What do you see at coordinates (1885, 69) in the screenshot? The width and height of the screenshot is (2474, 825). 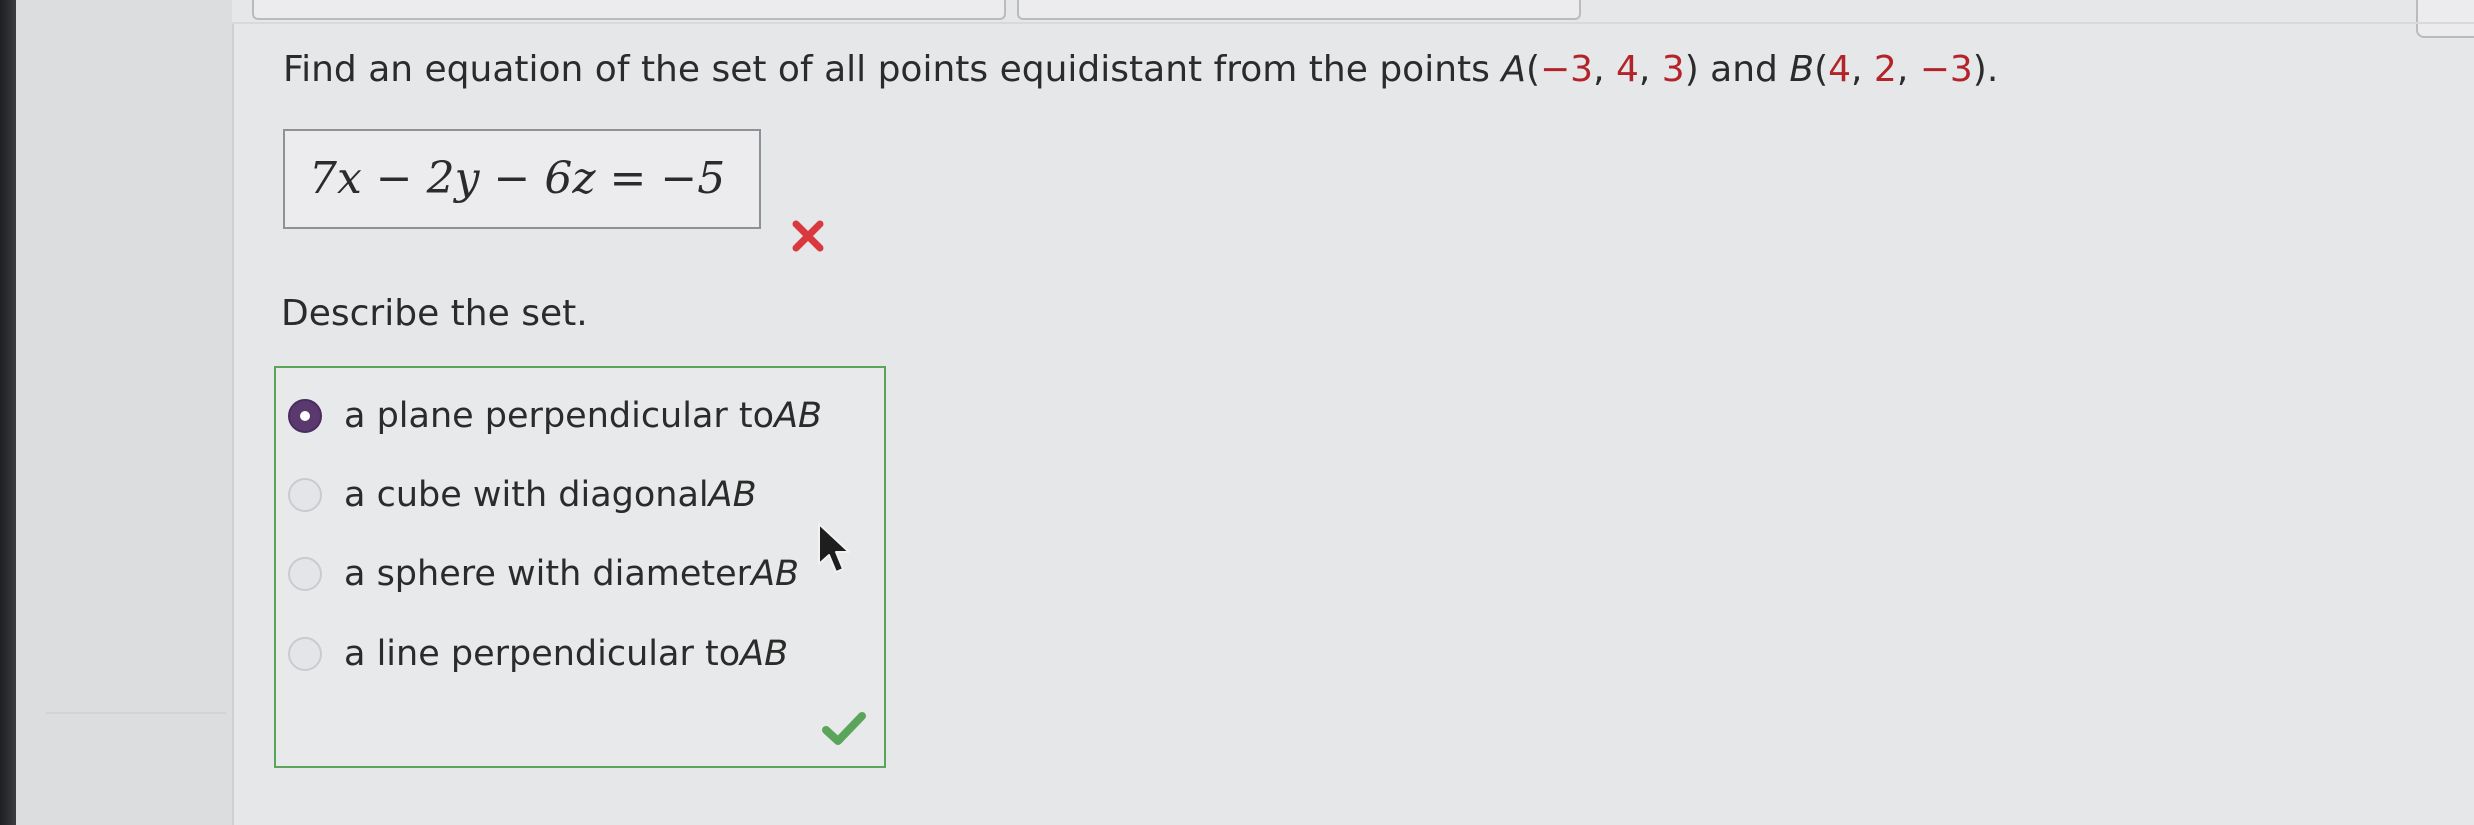 I see `point-b-y: 2` at bounding box center [1885, 69].